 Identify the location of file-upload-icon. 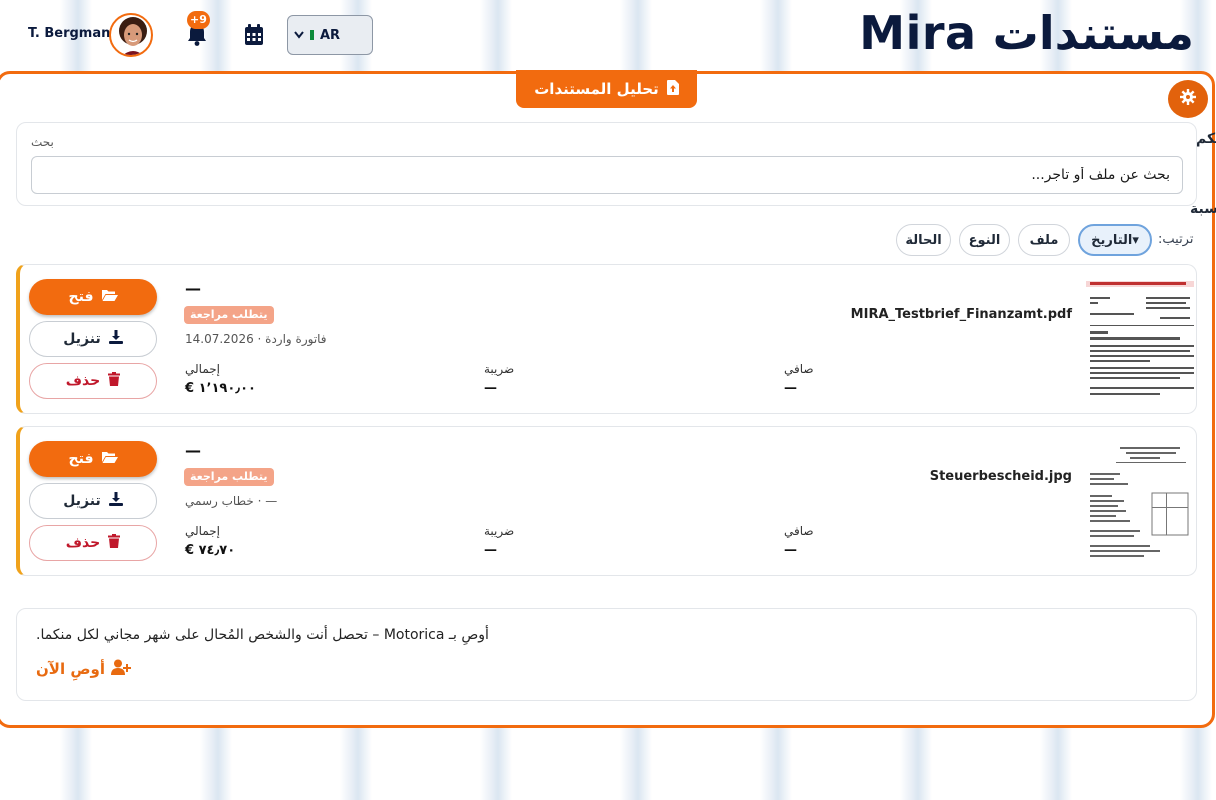
(672, 89).